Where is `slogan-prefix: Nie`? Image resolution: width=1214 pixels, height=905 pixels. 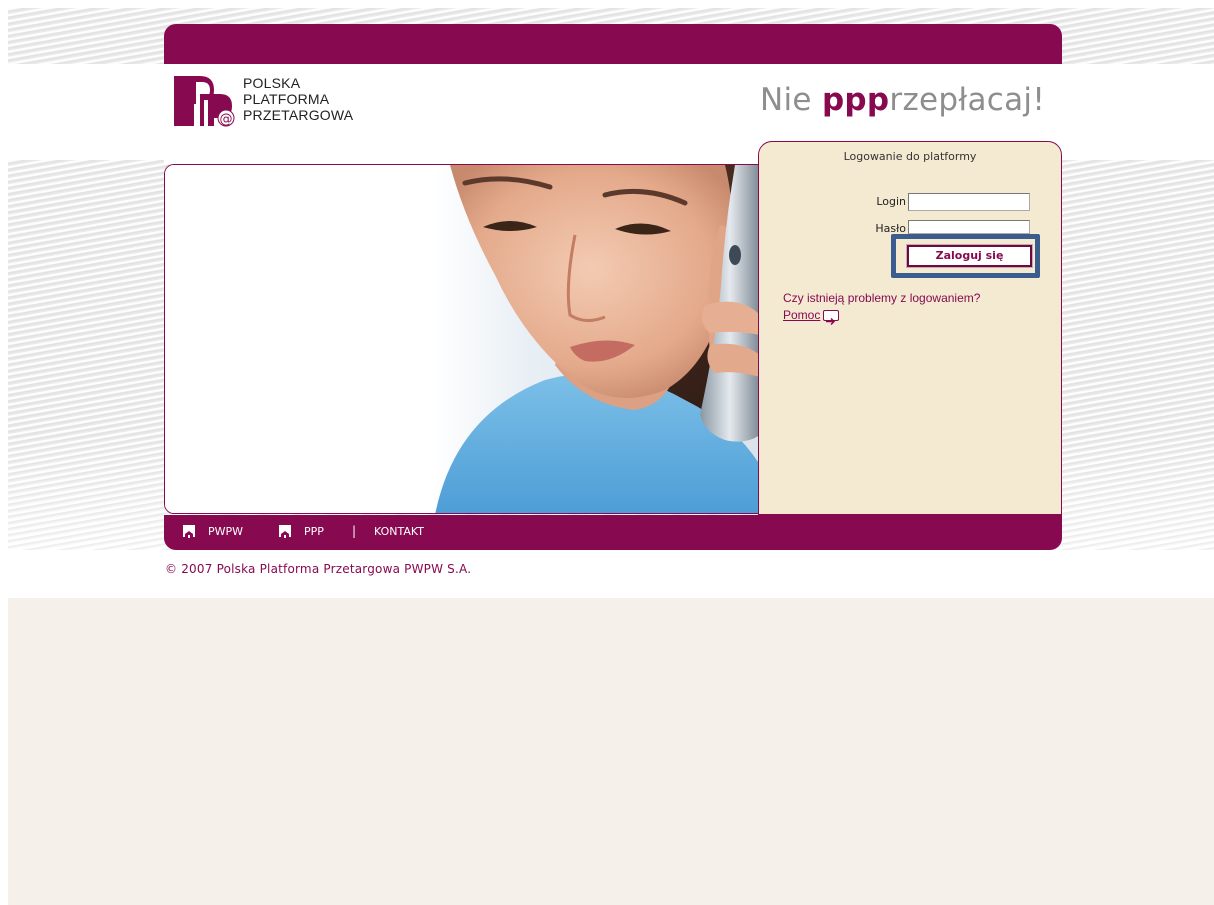
slogan-prefix: Nie is located at coordinates (791, 100).